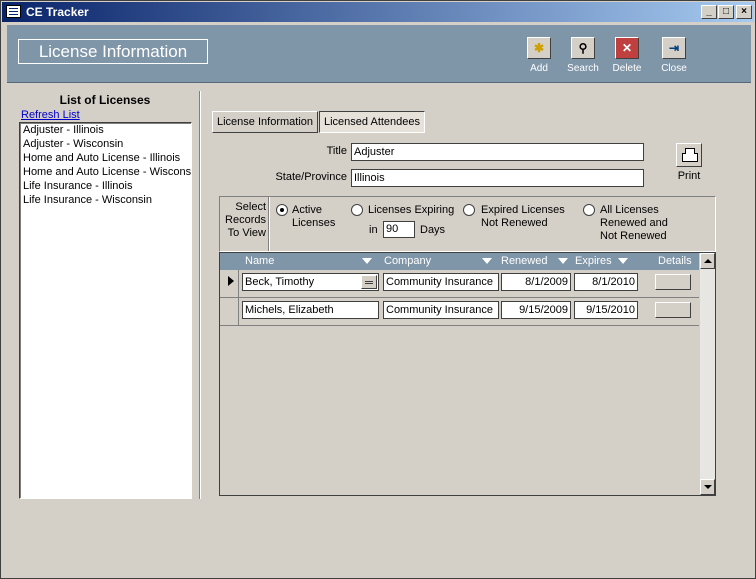  Describe the element at coordinates (378, 12) in the screenshot. I see `title-bar: CE Tracker _ □ ×` at that location.